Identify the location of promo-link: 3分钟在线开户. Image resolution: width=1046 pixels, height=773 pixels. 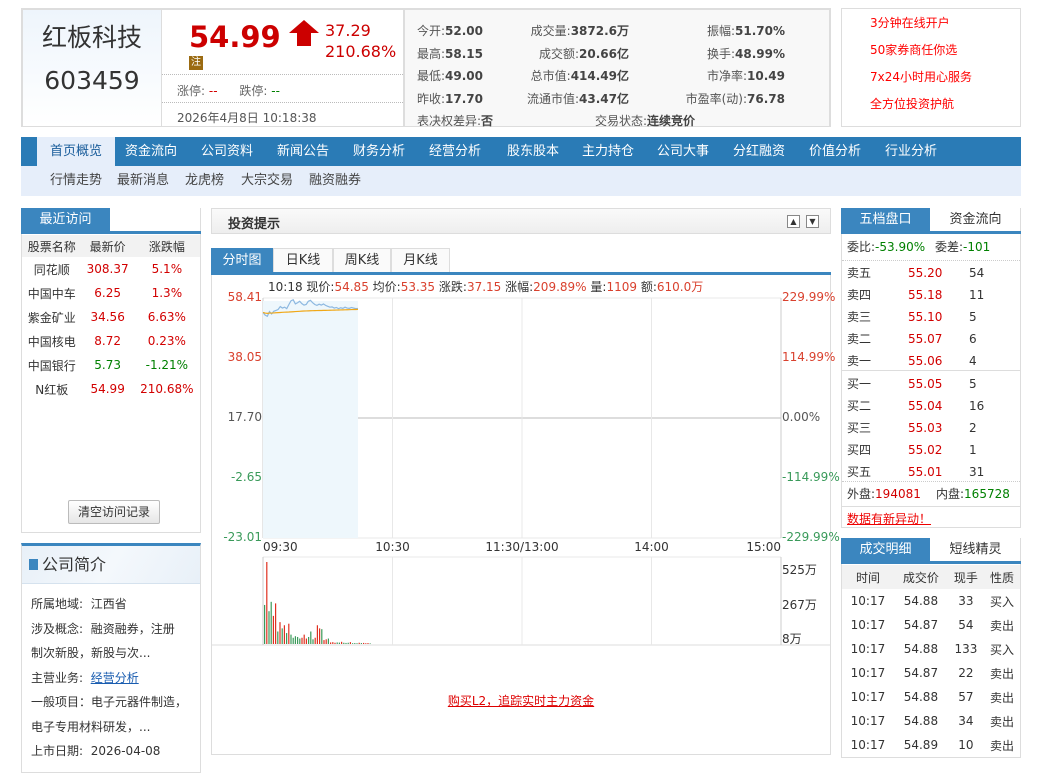
(945, 28).